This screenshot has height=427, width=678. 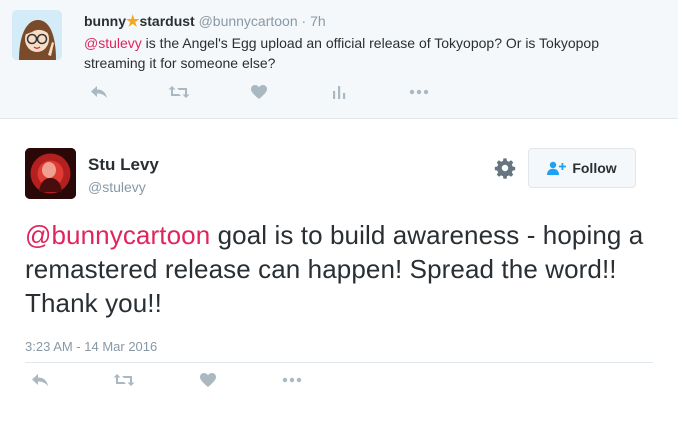 I want to click on parent-author-name: bunny★stardust, so click(x=141, y=21).